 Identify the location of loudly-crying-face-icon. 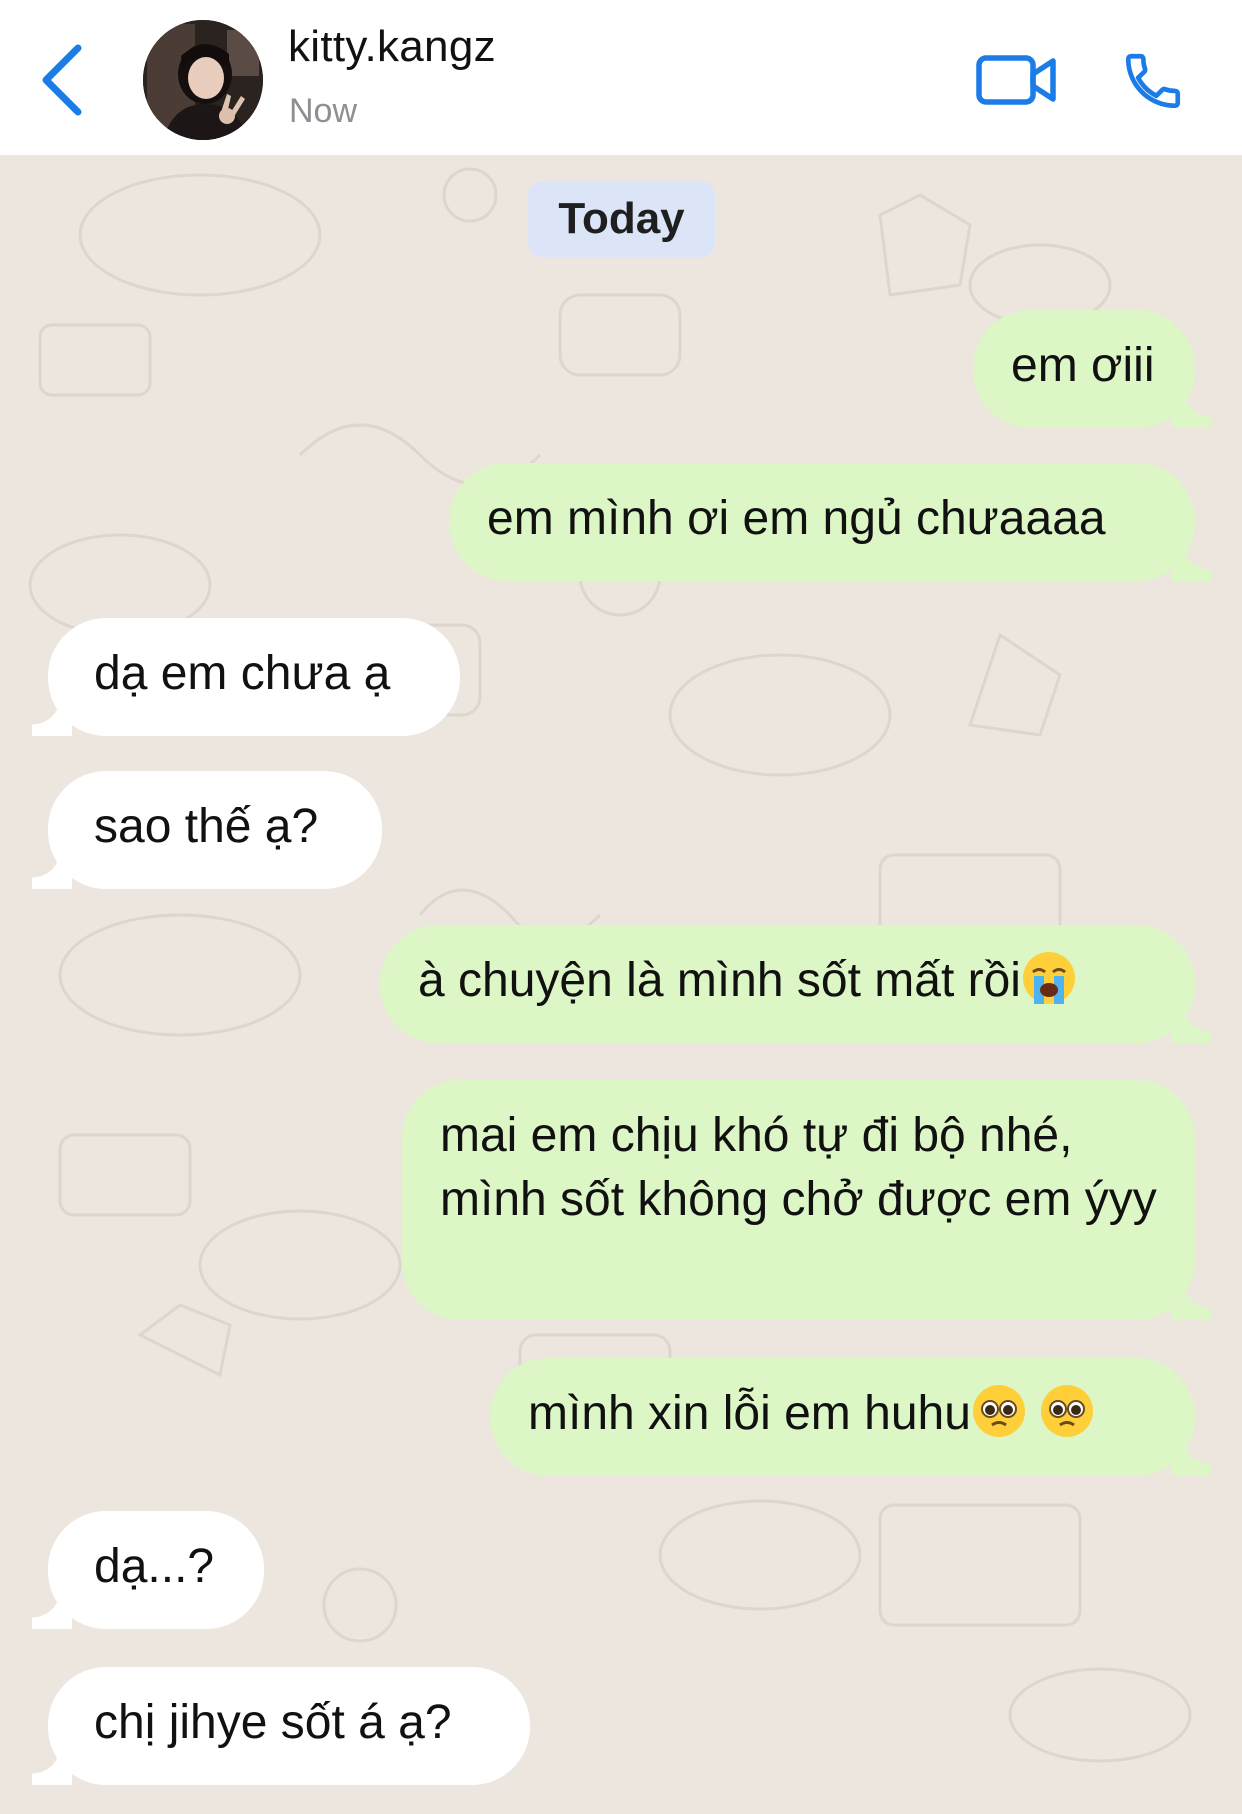
(1048, 978).